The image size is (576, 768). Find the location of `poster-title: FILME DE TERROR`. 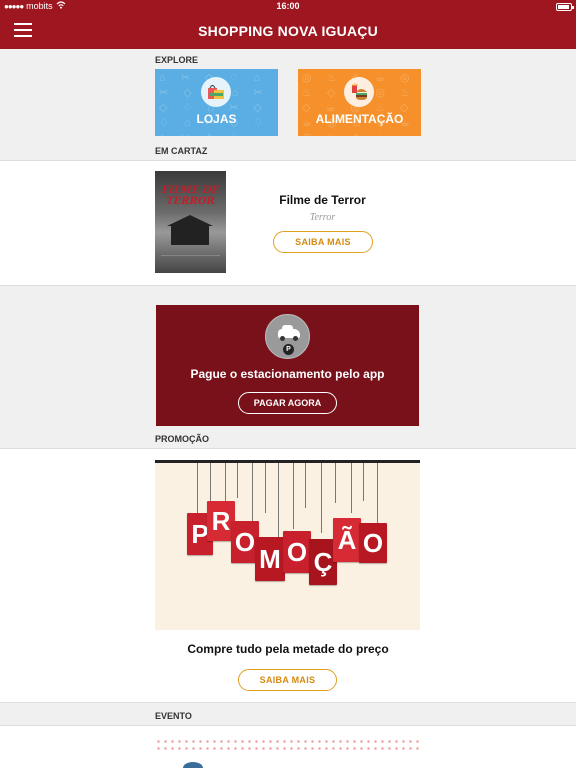

poster-title: FILME DE TERROR is located at coordinates (190, 196).